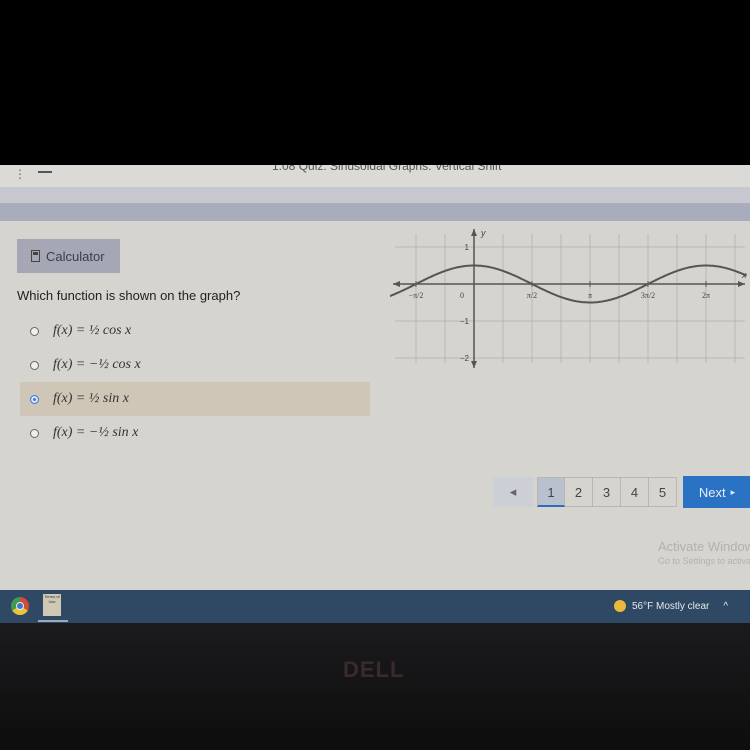  Describe the element at coordinates (706, 295) in the screenshot. I see `x-tick-label: 2π` at that location.